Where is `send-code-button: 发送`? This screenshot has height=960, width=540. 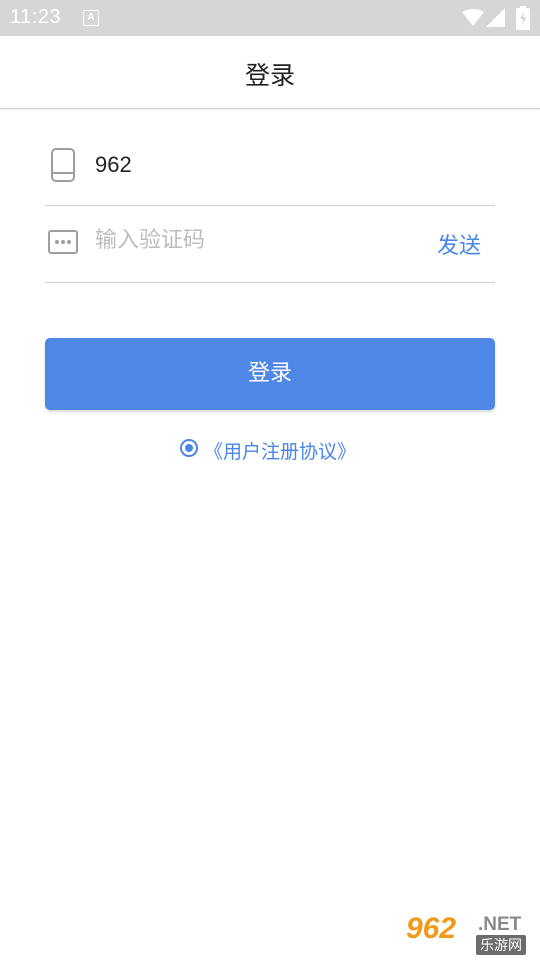
send-code-button: 发送 is located at coordinates (459, 244).